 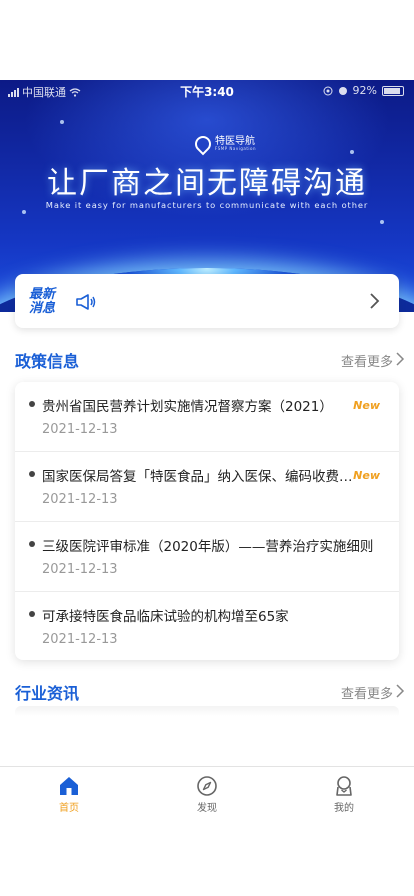 I want to click on brand-pin-icon, so click(x=203, y=144).